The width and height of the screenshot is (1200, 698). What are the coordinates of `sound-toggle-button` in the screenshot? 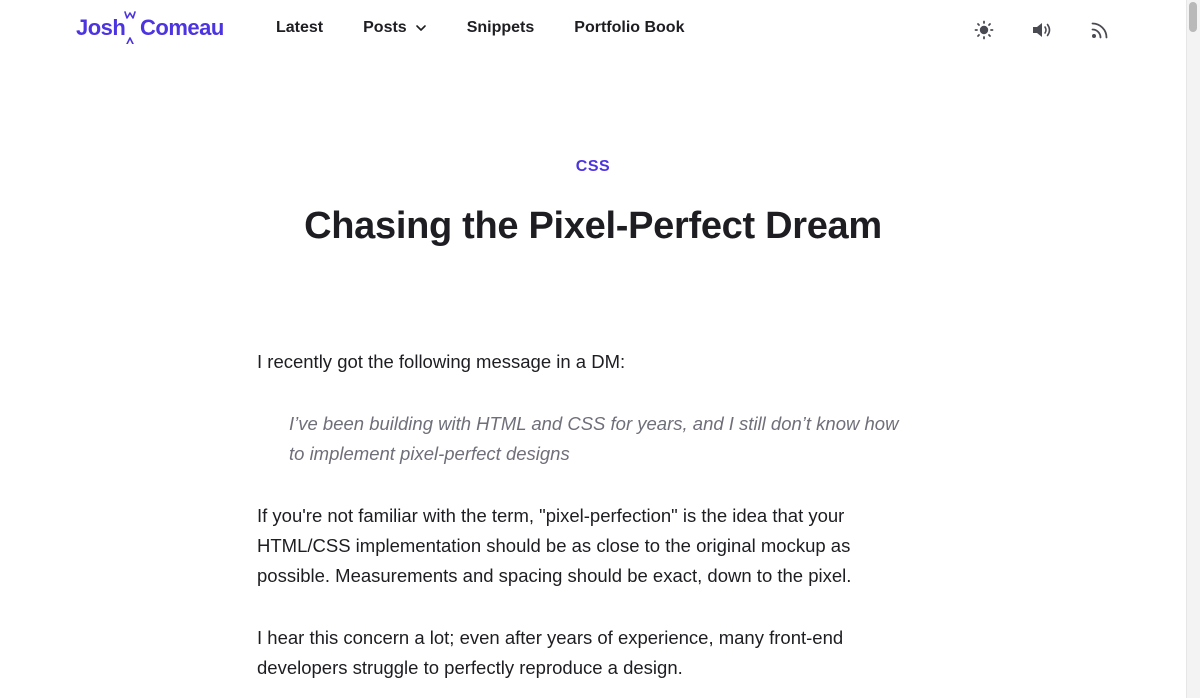 It's located at (1042, 30).